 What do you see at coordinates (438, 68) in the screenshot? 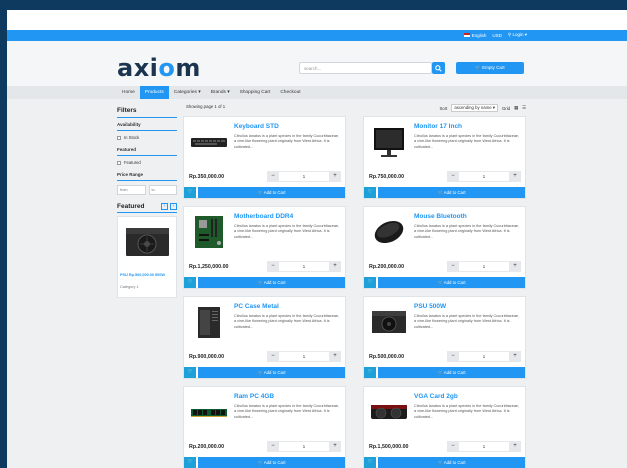
I see `search-button` at bounding box center [438, 68].